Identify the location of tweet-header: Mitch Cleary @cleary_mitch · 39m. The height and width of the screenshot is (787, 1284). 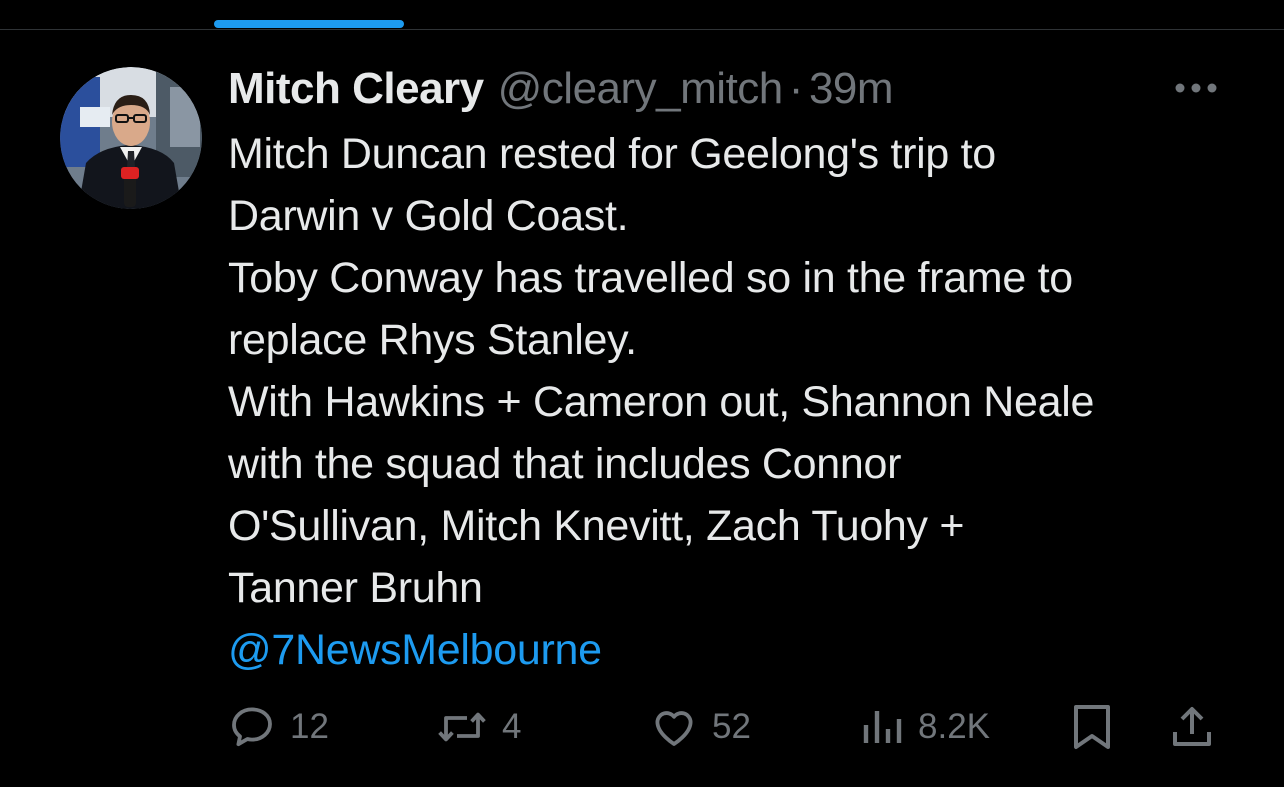
(561, 89).